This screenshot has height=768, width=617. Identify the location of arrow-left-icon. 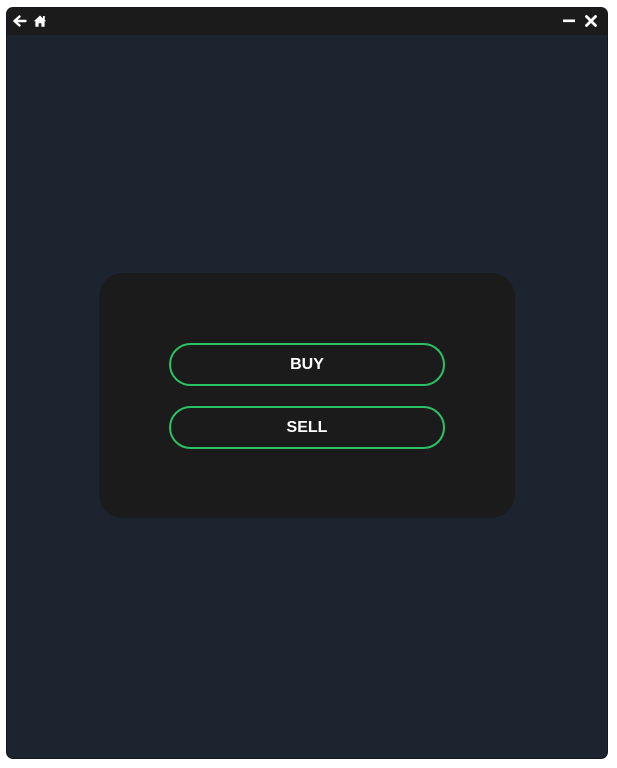
(20, 21).